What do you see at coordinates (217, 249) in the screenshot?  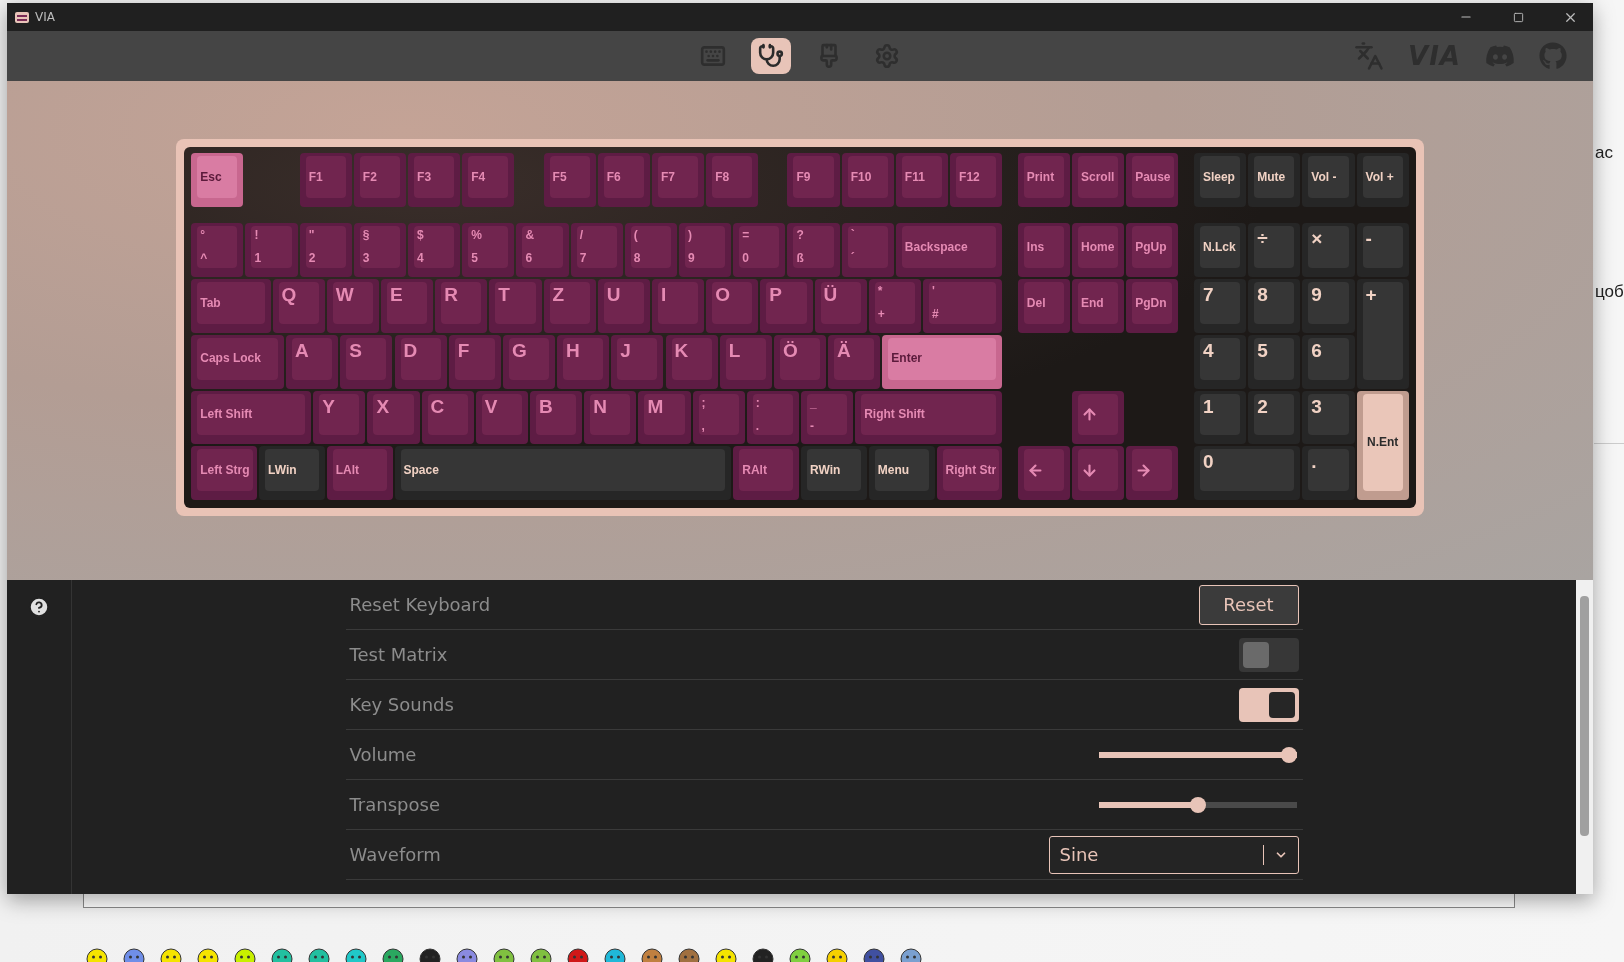 I see `keyboard-key: ° ^` at bounding box center [217, 249].